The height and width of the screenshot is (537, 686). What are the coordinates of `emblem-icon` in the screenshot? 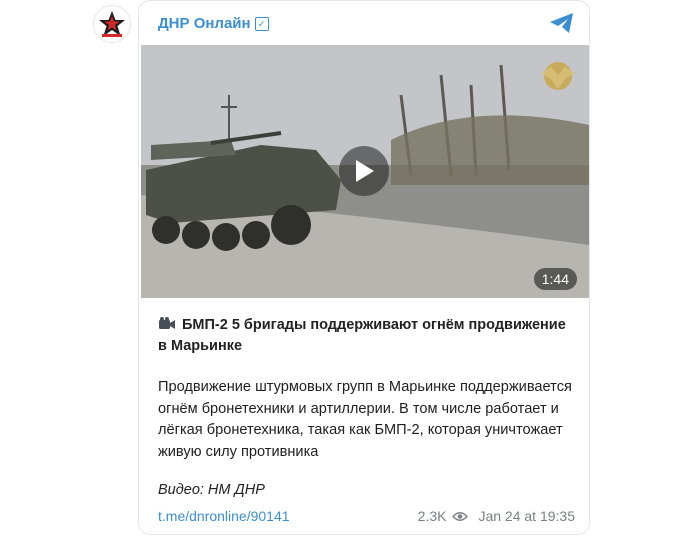 It's located at (558, 76).